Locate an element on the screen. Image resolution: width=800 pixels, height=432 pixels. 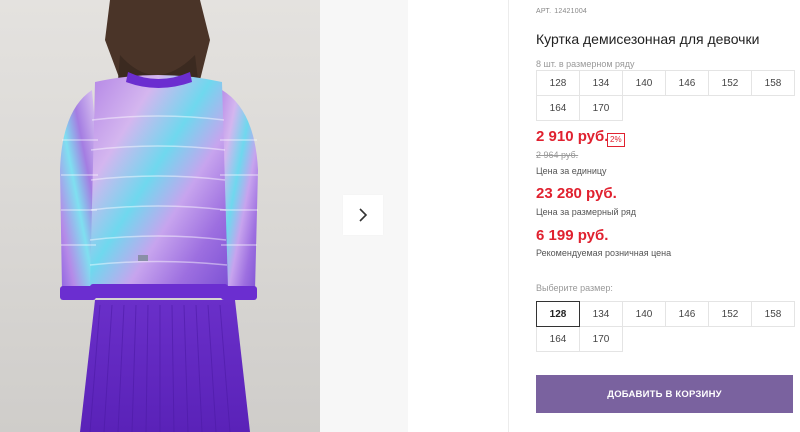
pack-size-cell: 164 is located at coordinates (558, 108).